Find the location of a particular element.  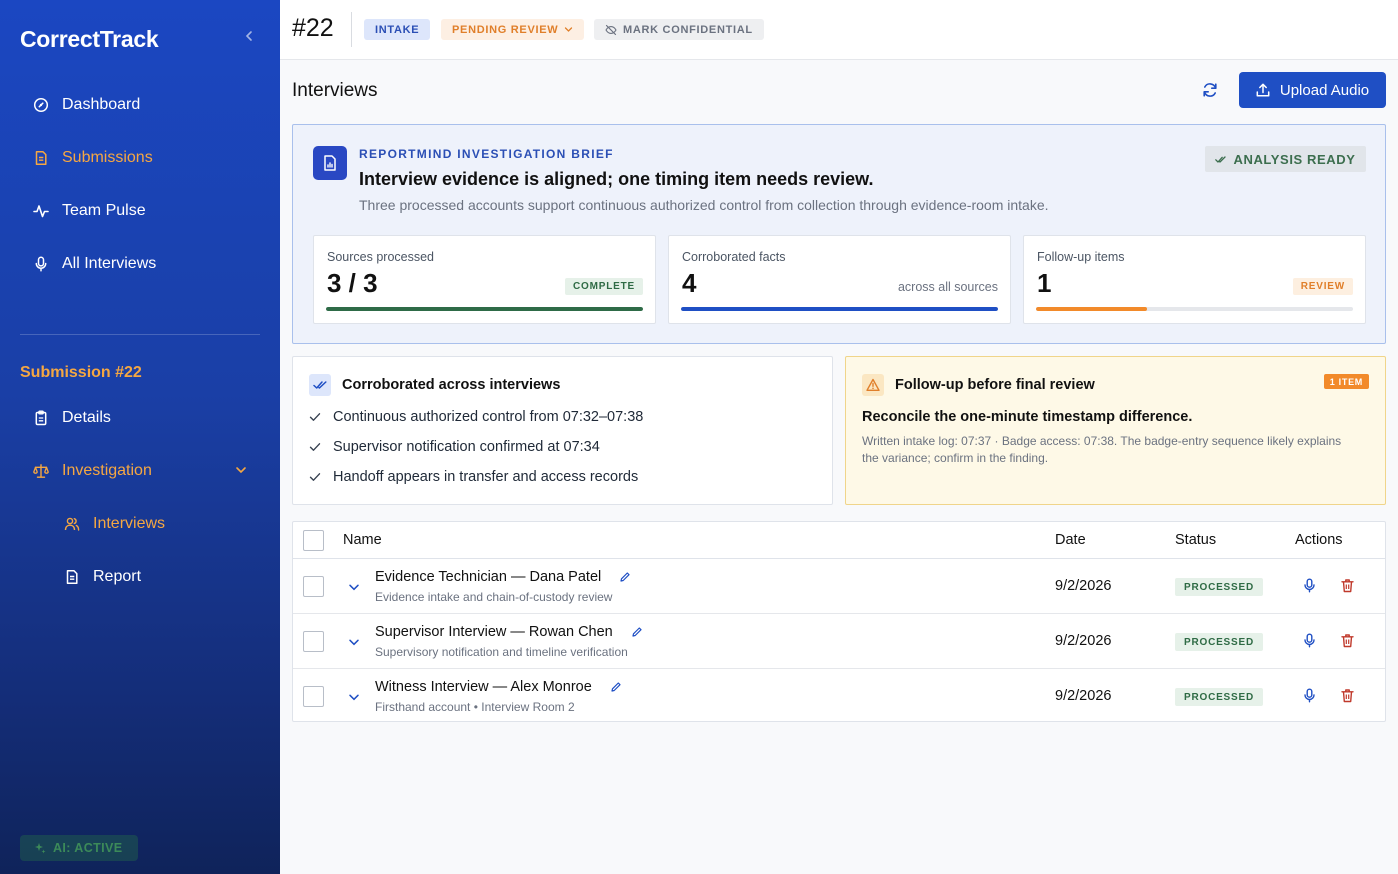

stat-corroborated-facts: Corroborated facts 4 across all sources is located at coordinates (839, 279).